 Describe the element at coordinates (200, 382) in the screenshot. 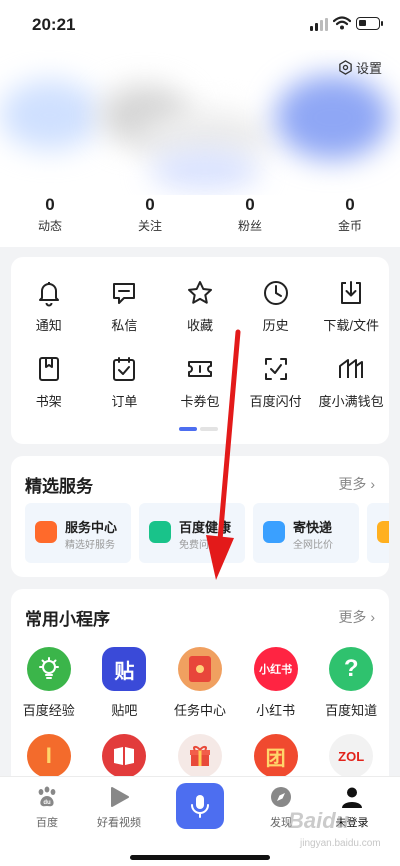

I see `grid-item-coupons: 卡券包` at that location.